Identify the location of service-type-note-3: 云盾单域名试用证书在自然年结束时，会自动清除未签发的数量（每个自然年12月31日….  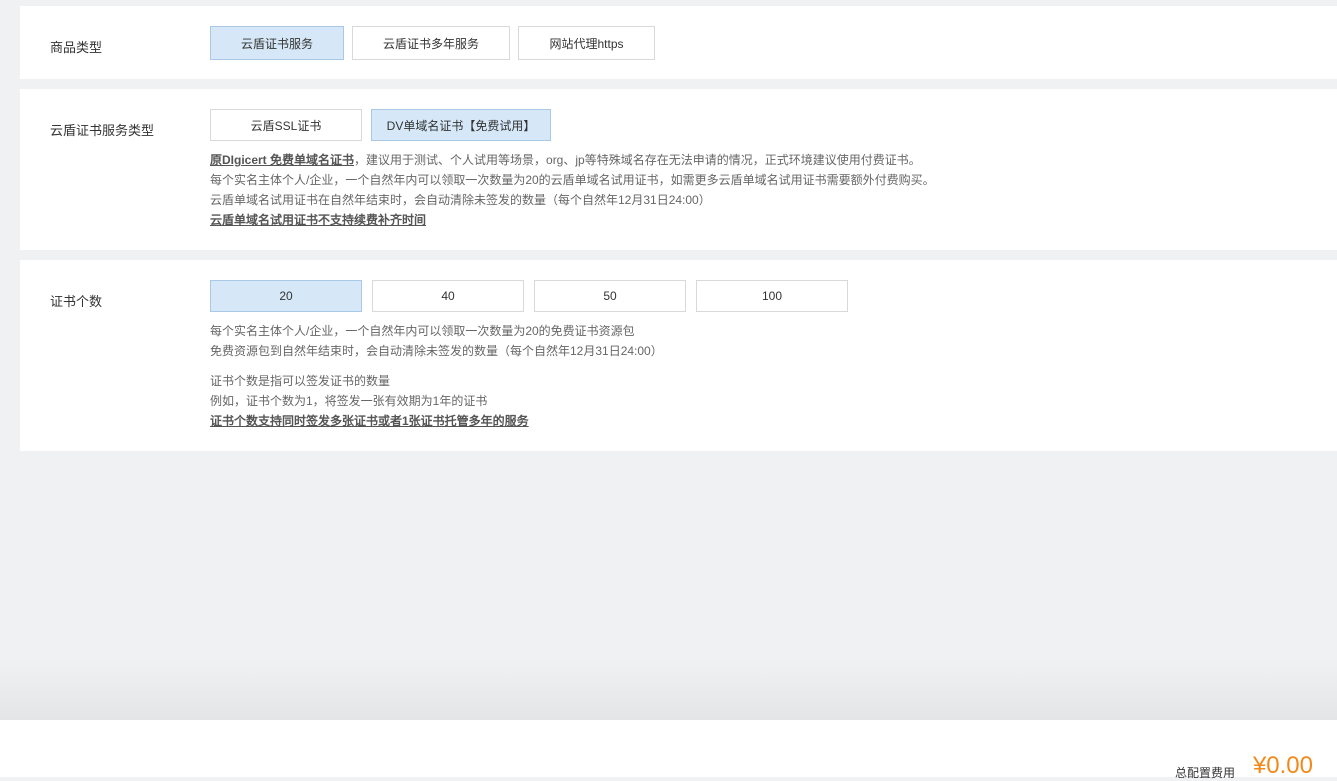
(460, 200).